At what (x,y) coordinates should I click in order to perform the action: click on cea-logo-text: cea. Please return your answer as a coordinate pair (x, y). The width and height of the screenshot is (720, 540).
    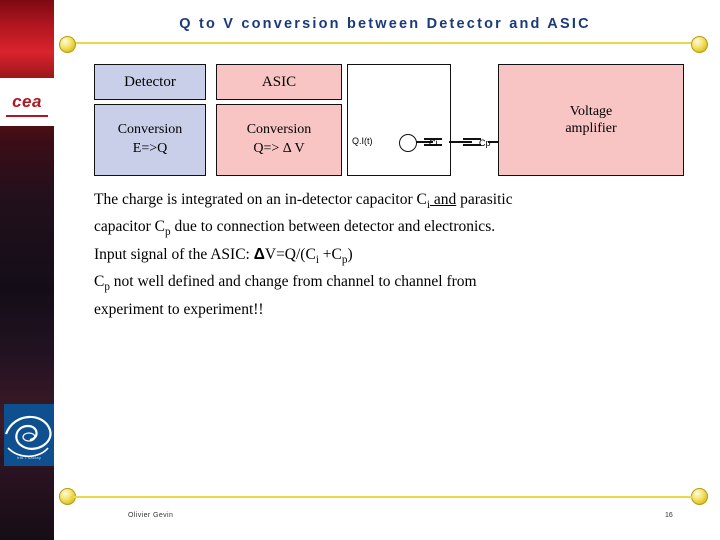
    Looking at the image, I should click on (27, 101).